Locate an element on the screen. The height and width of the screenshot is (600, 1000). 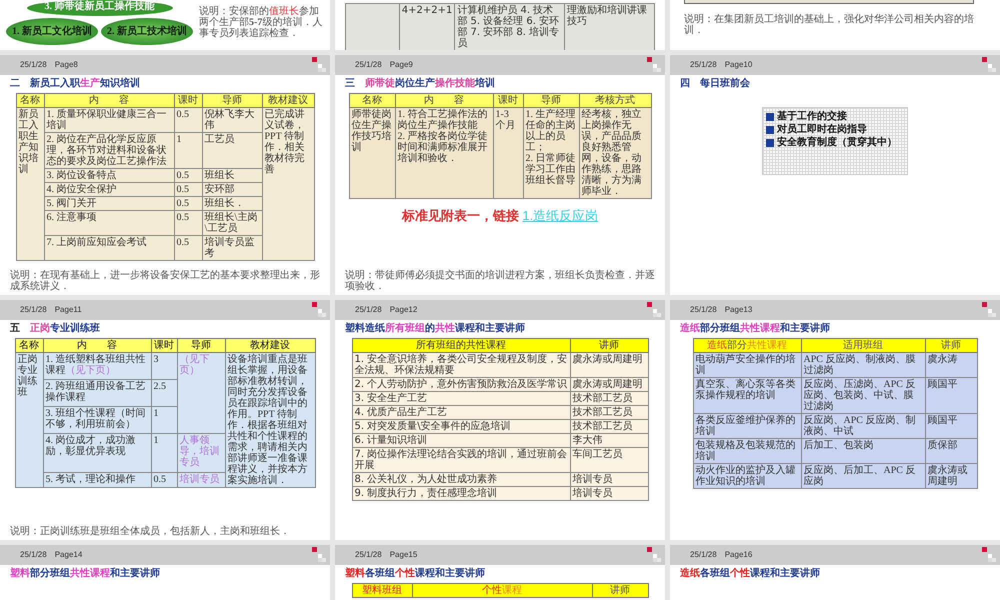
table-cell: 李大伟 is located at coordinates (609, 441).